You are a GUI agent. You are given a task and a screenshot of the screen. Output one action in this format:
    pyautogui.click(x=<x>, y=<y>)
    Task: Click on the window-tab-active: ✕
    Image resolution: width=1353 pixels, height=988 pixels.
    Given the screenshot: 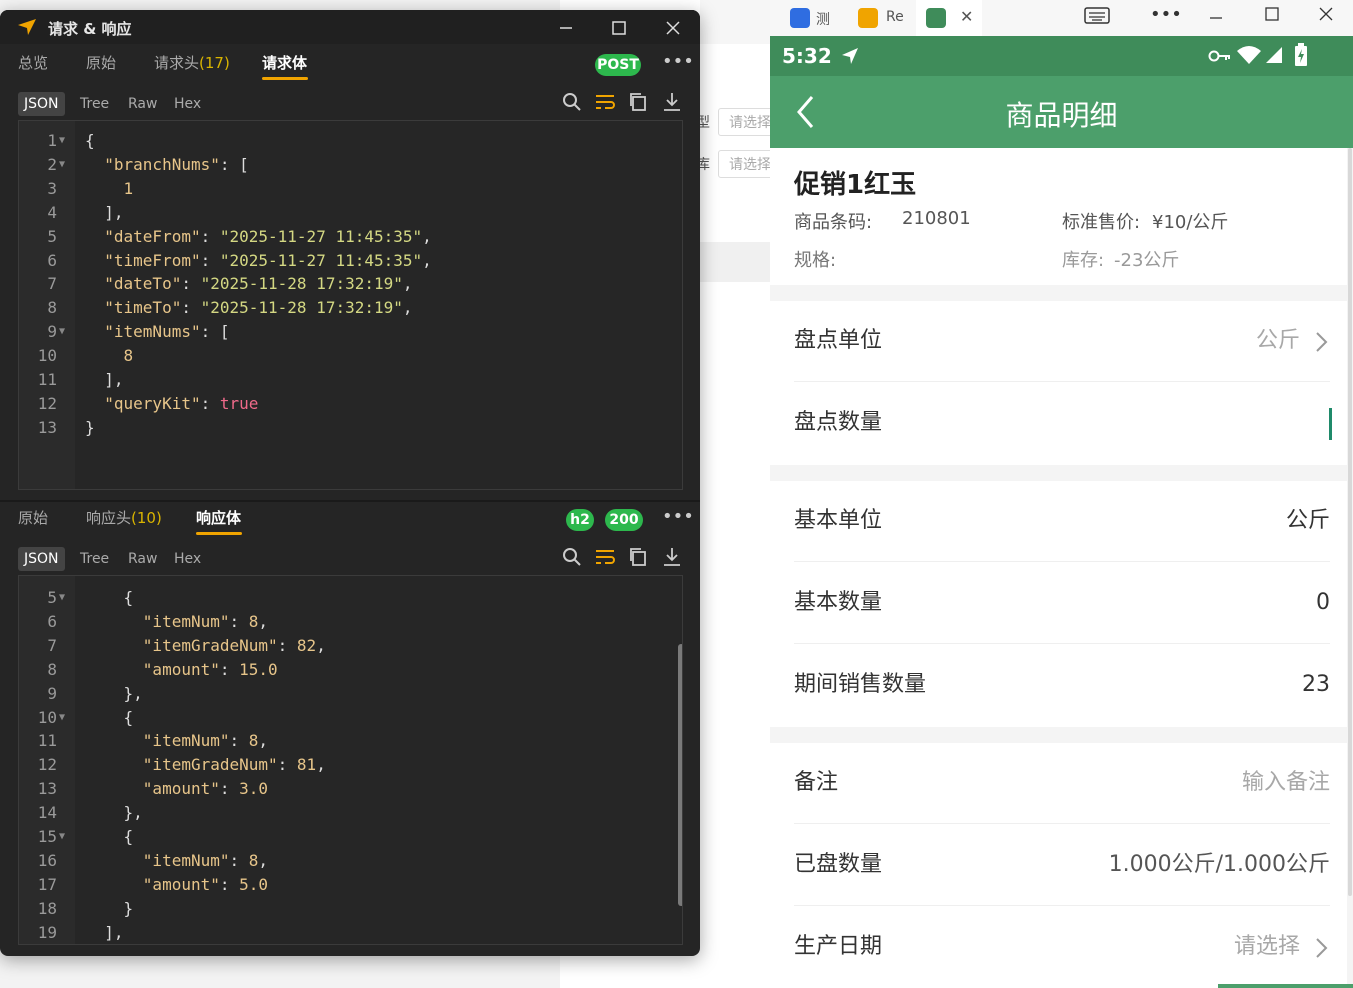 What is the action you would take?
    pyautogui.click(x=949, y=18)
    